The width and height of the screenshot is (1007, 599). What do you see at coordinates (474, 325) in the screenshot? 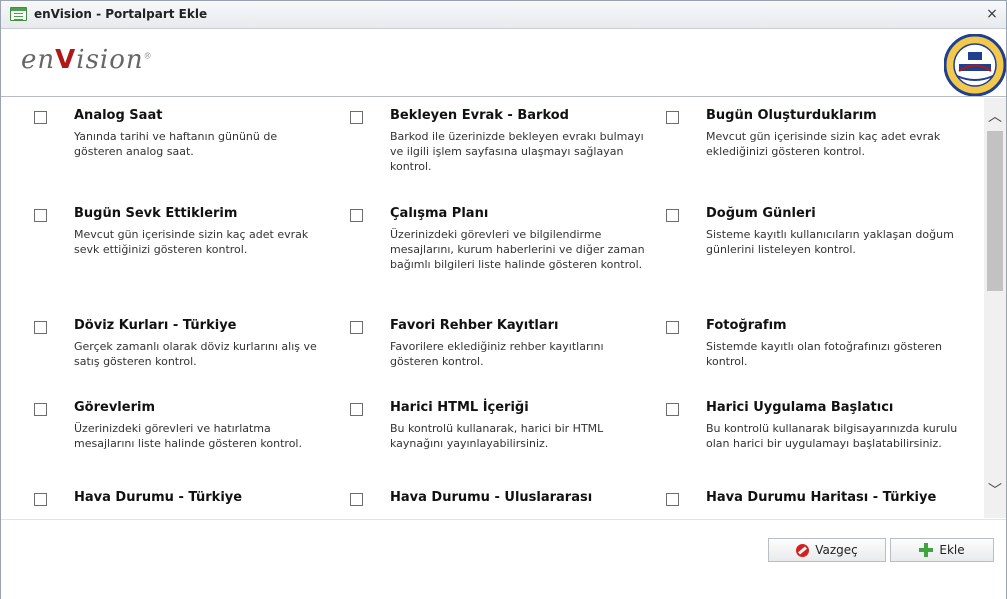
I see `portalpart-title: Favori Rehber Kayıtları` at bounding box center [474, 325].